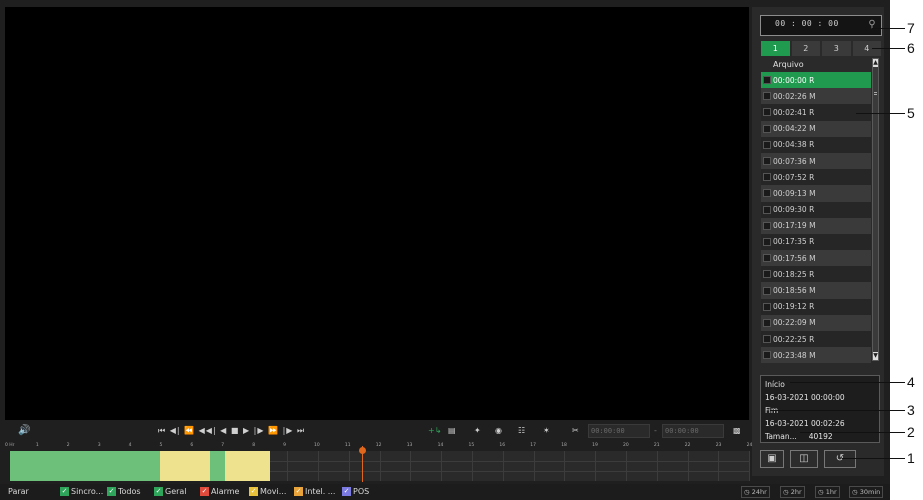 The width and height of the screenshot is (923, 500). I want to click on legend-filter: ✓ Todos, so click(124, 491).